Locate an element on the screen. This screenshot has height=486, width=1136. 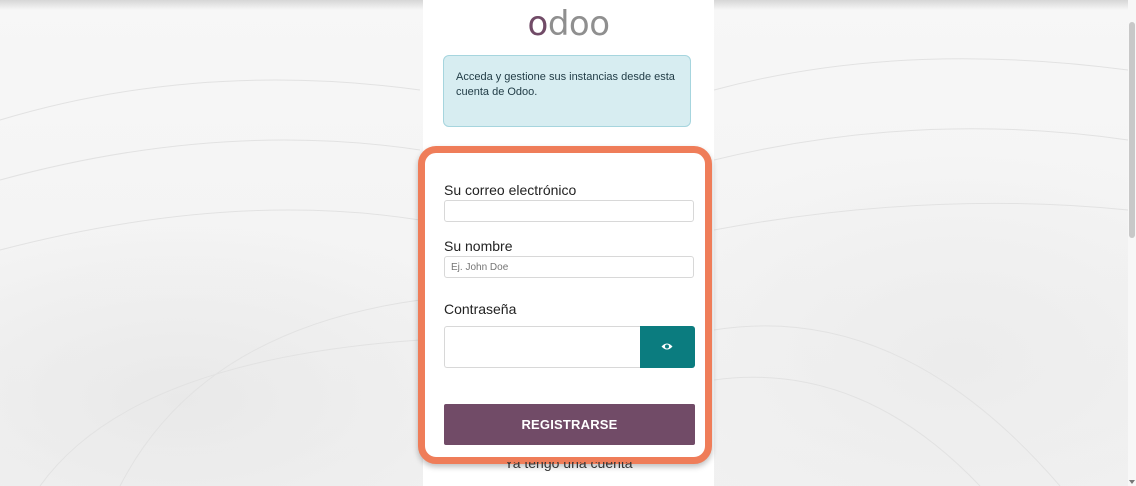
page-scrollbar is located at coordinates (1132, 243).